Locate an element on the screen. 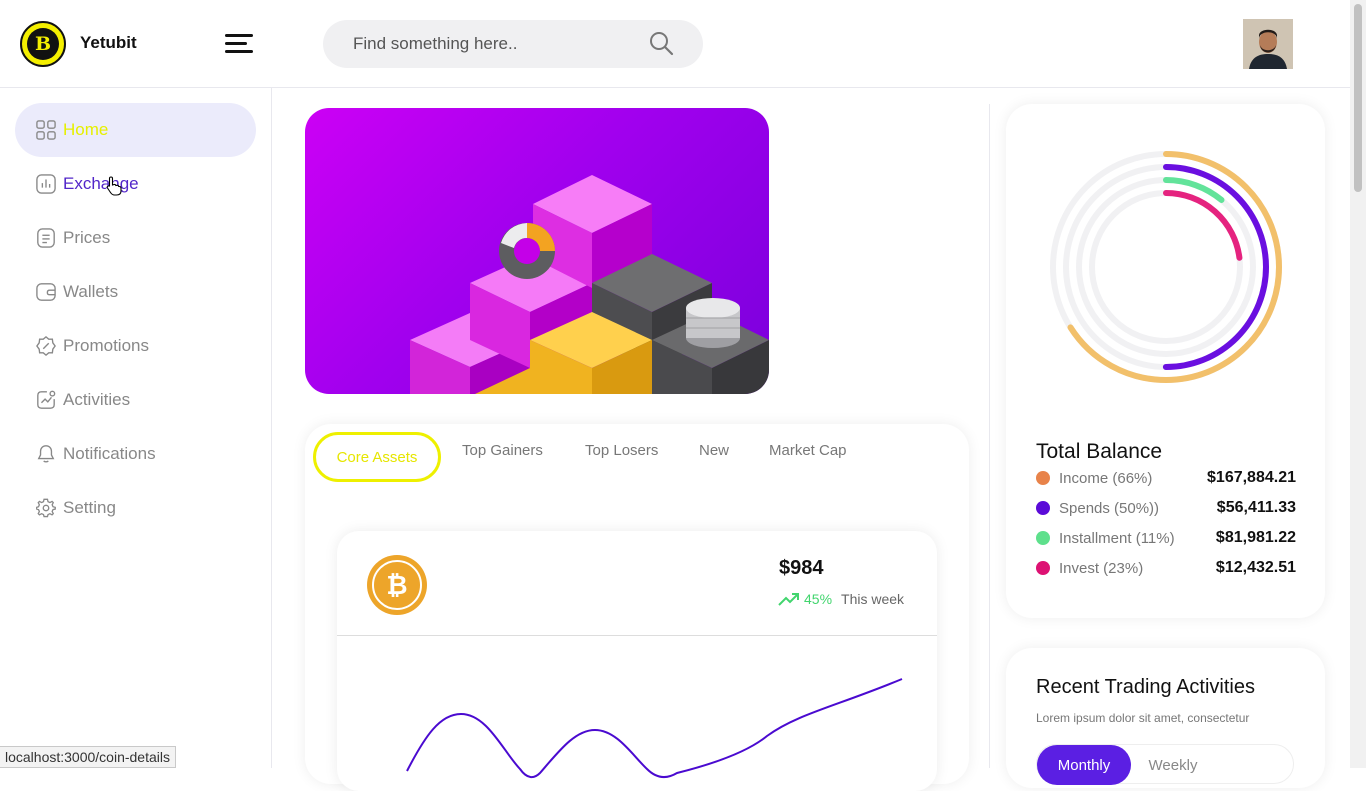 The image size is (1366, 791). trend-up-icon is located at coordinates (788, 599).